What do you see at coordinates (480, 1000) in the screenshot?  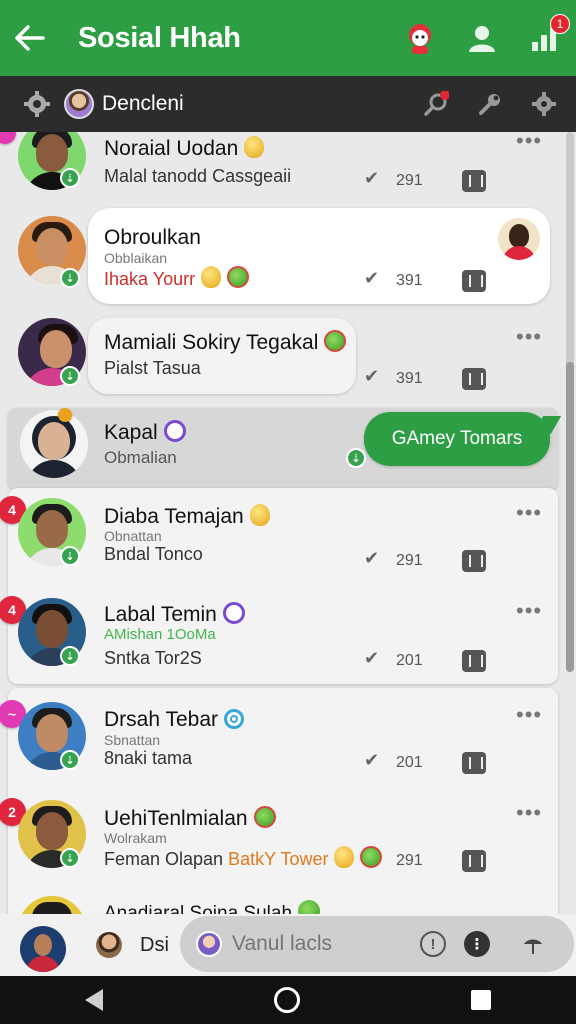 I see `nav-recents-icon` at bounding box center [480, 1000].